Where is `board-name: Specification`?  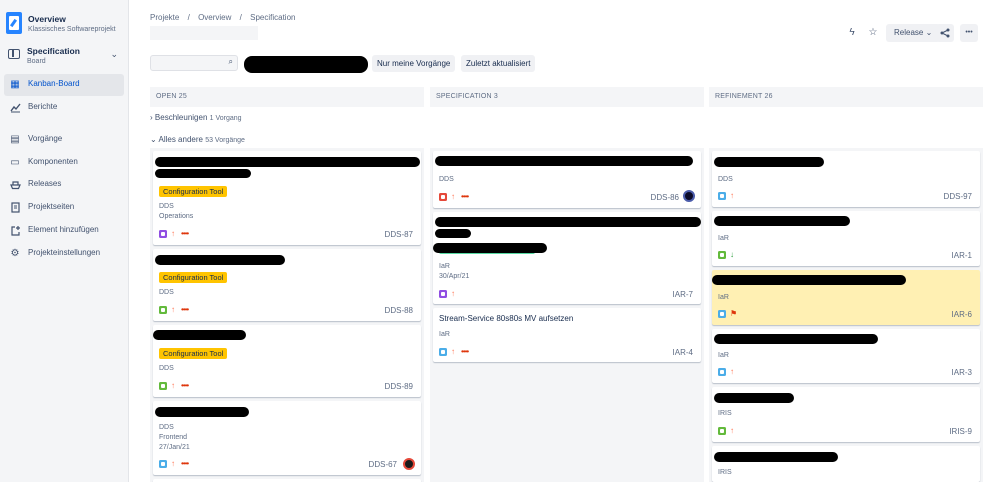 board-name: Specification is located at coordinates (53, 51).